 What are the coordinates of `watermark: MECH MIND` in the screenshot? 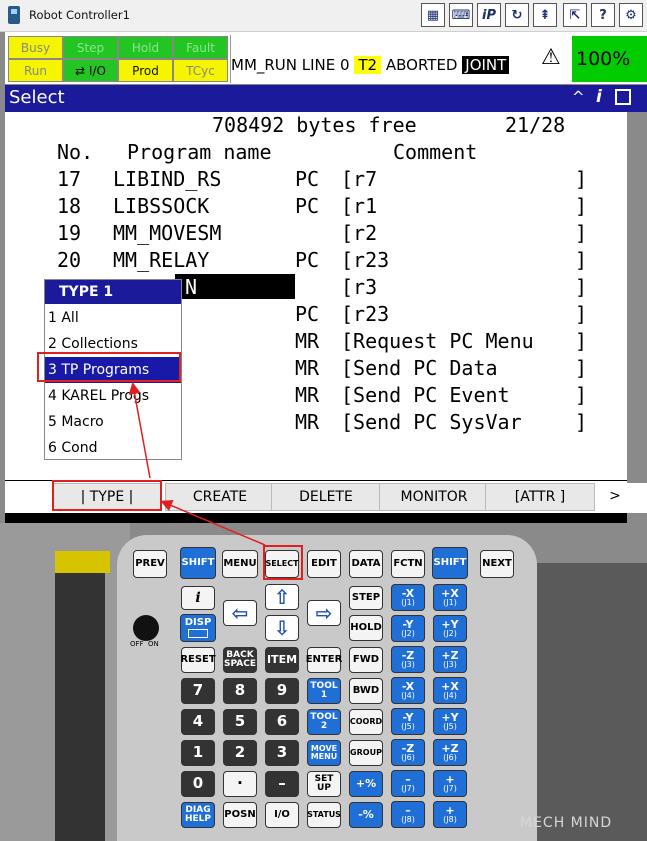 It's located at (566, 823).